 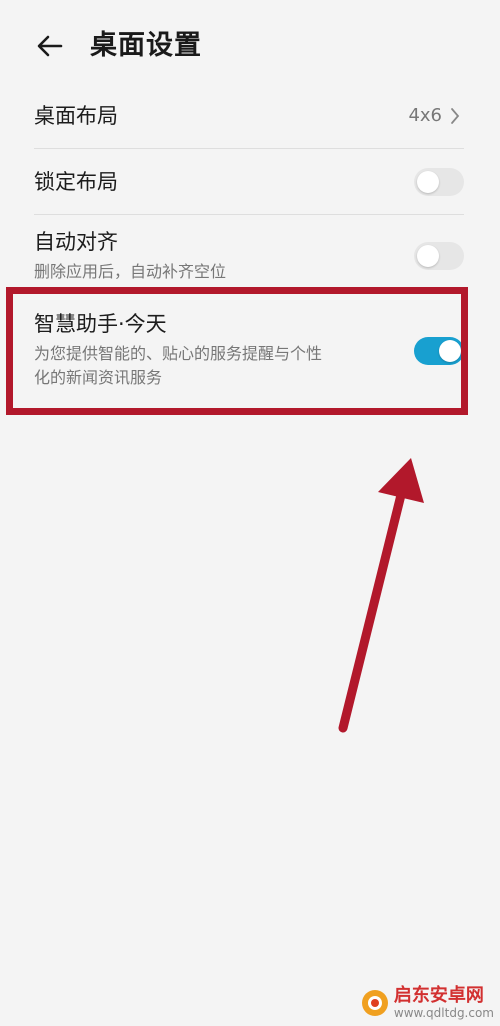 What do you see at coordinates (374, 1003) in the screenshot?
I see `watermark-logo-icon` at bounding box center [374, 1003].